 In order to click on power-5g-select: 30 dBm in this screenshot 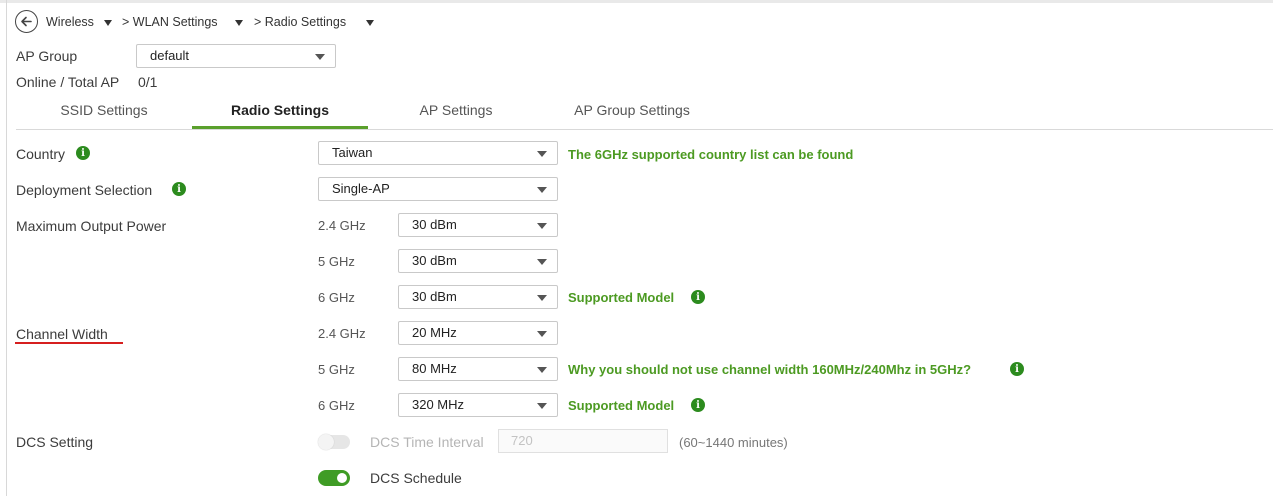, I will do `click(478, 261)`.